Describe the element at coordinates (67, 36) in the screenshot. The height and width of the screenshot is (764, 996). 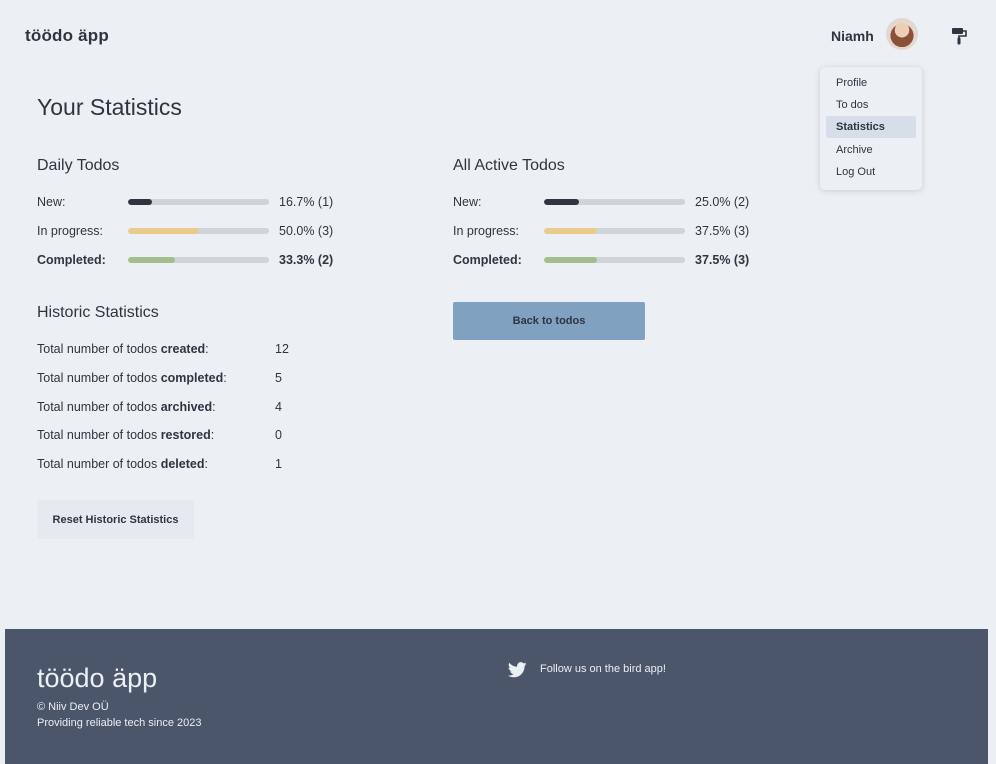
I see `app-logo: töödo äpp` at that location.